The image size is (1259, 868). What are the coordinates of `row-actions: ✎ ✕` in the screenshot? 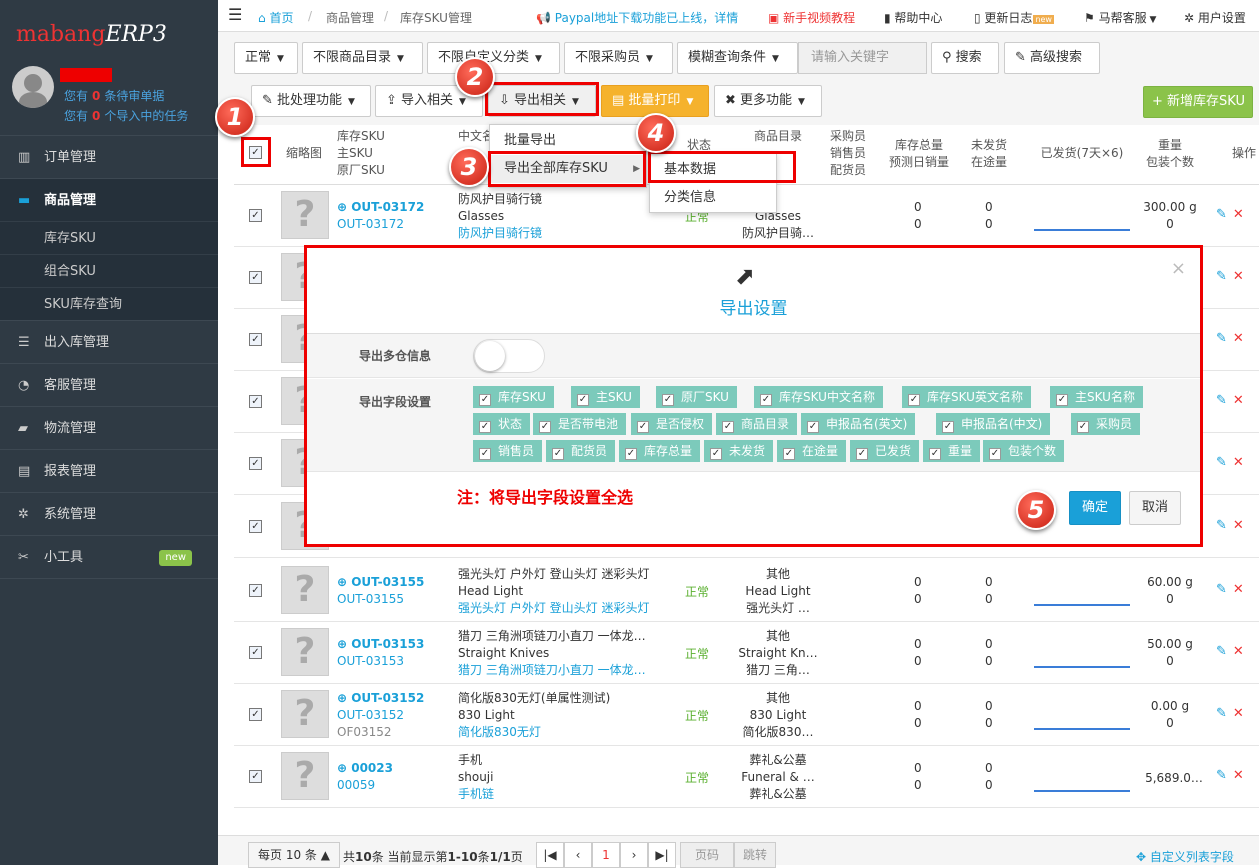 It's located at (1230, 276).